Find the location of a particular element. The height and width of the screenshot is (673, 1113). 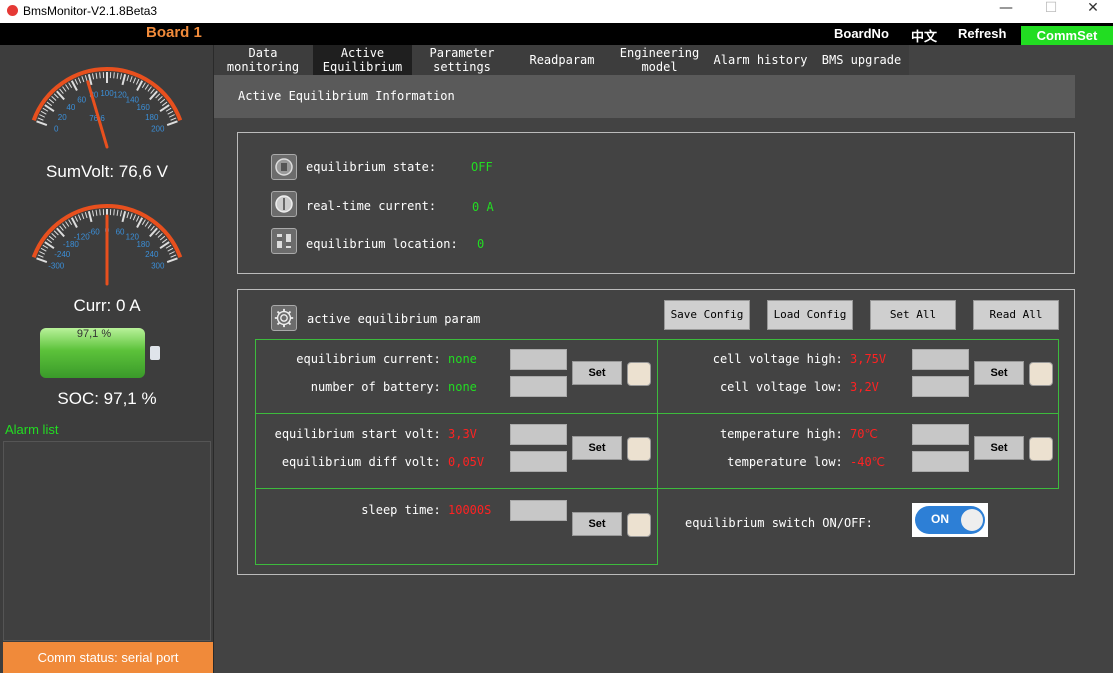

equilibrium-switch: ON is located at coordinates (950, 520).